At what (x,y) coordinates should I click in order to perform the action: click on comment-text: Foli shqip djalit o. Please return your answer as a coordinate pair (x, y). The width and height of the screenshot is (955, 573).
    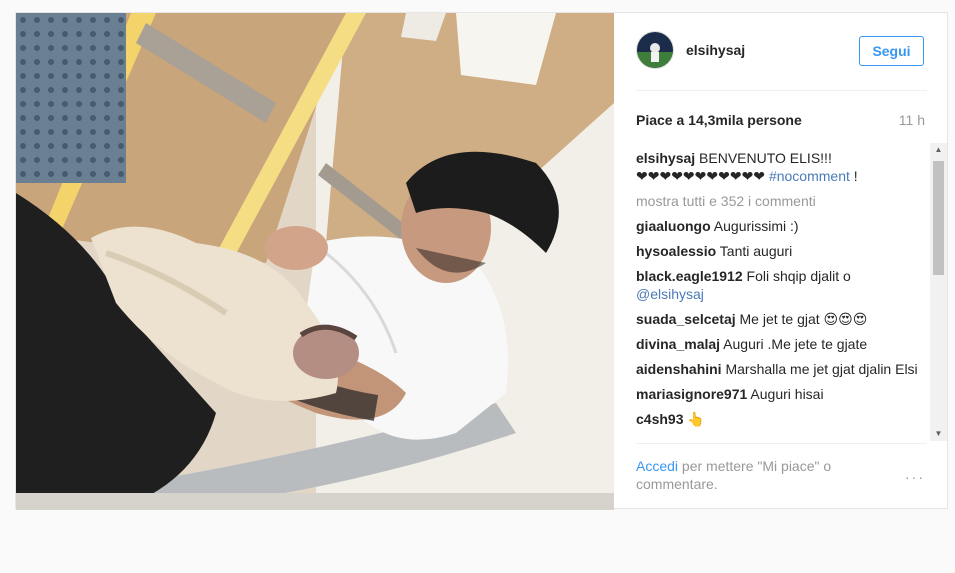
    Looking at the image, I should click on (798, 276).